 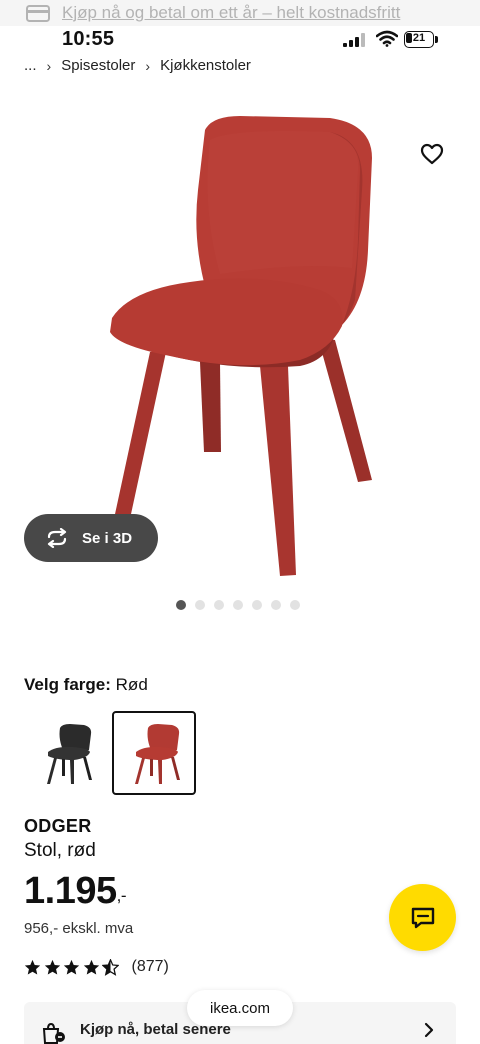 What do you see at coordinates (107, 538) in the screenshot?
I see `see-in-3d-label: Se i 3D` at bounding box center [107, 538].